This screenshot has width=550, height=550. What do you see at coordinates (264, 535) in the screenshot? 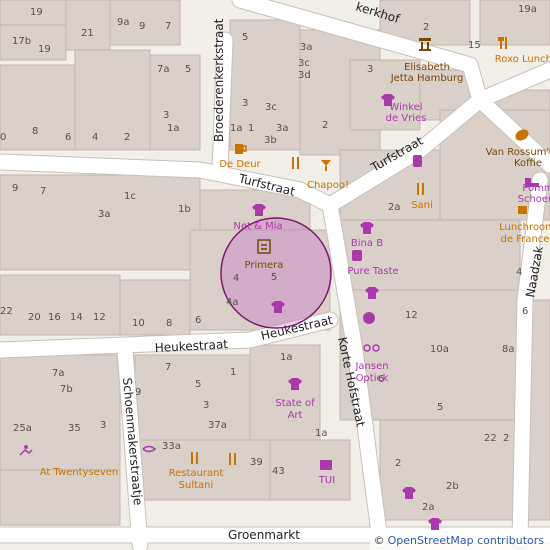
I see `street-label-groenmarkt: Groenmarkt` at bounding box center [264, 535].